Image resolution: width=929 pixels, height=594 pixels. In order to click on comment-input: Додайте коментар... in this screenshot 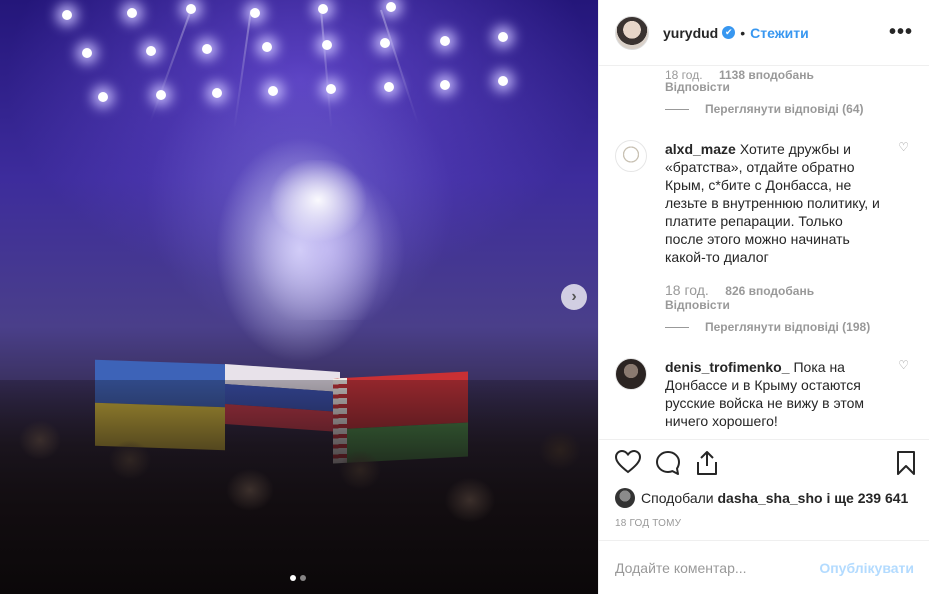, I will do `click(681, 568)`.